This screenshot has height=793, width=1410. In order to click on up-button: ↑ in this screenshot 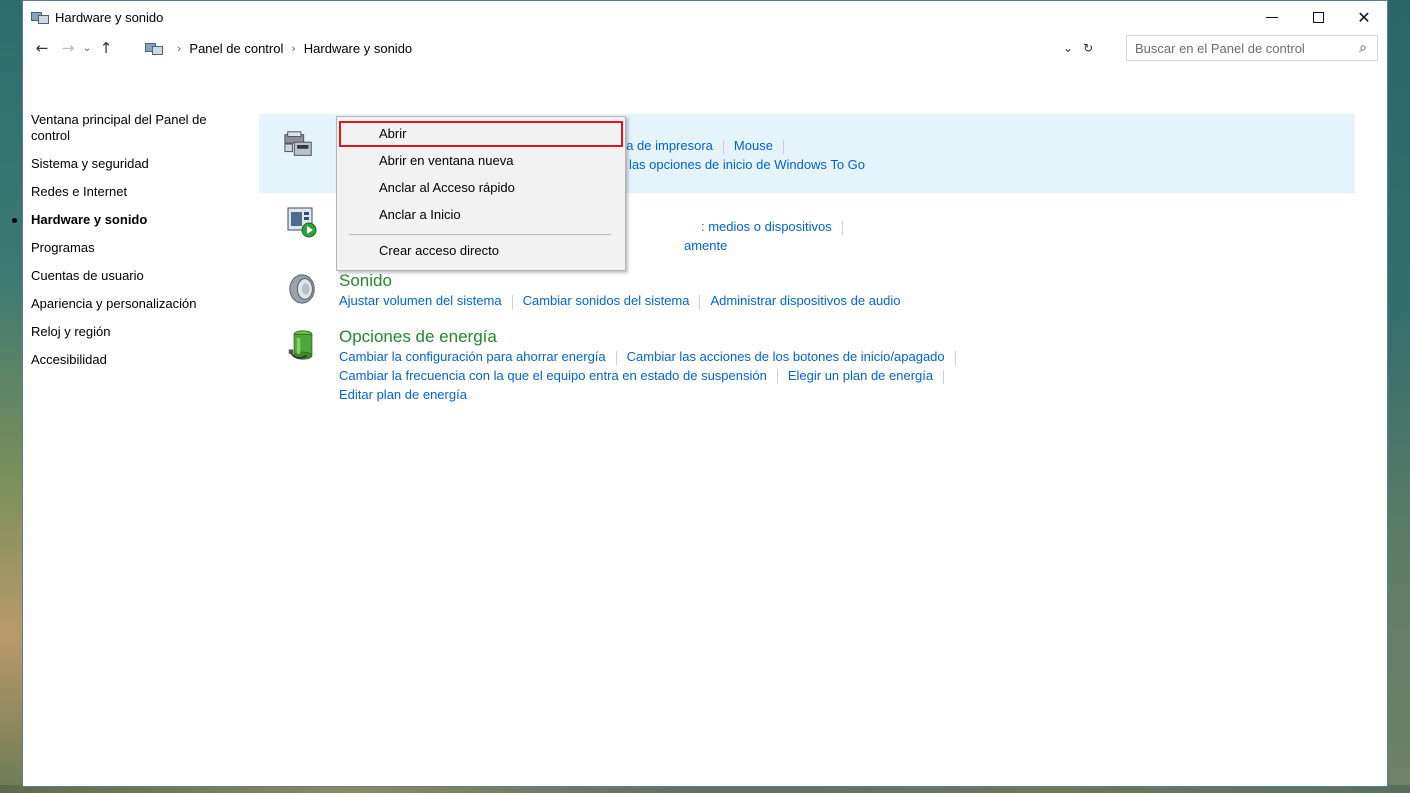, I will do `click(106, 48)`.